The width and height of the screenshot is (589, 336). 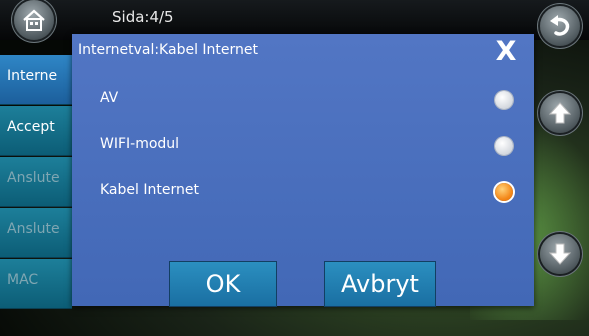 I want to click on option-label: Kabel Internet, so click(x=149, y=190).